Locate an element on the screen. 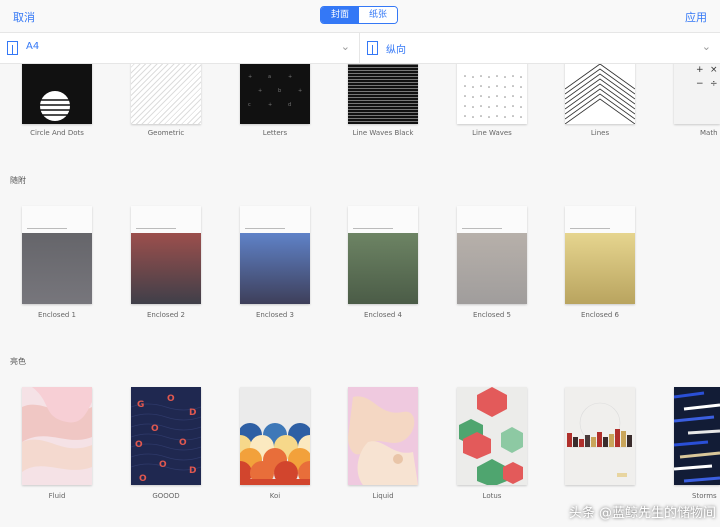 The height and width of the screenshot is (527, 720). cancel-button: 取消 is located at coordinates (24, 17).